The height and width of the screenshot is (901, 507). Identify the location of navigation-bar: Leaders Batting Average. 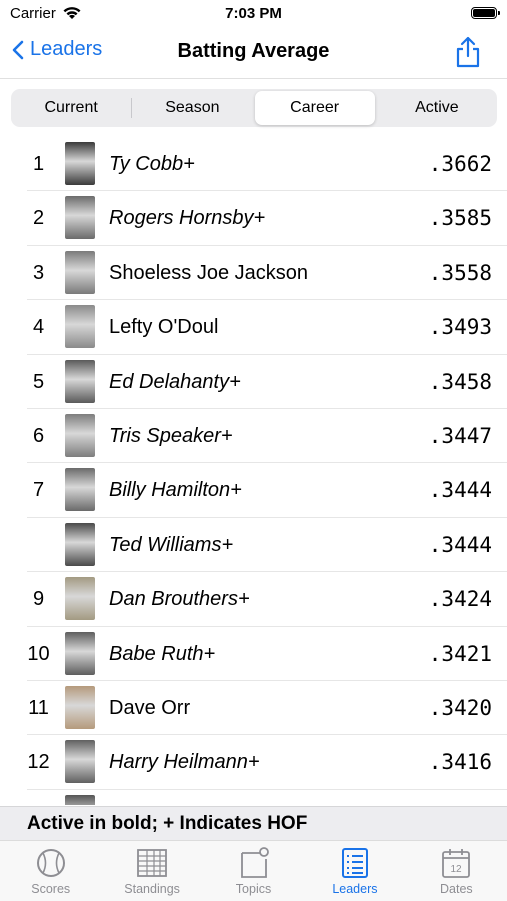
(253, 53).